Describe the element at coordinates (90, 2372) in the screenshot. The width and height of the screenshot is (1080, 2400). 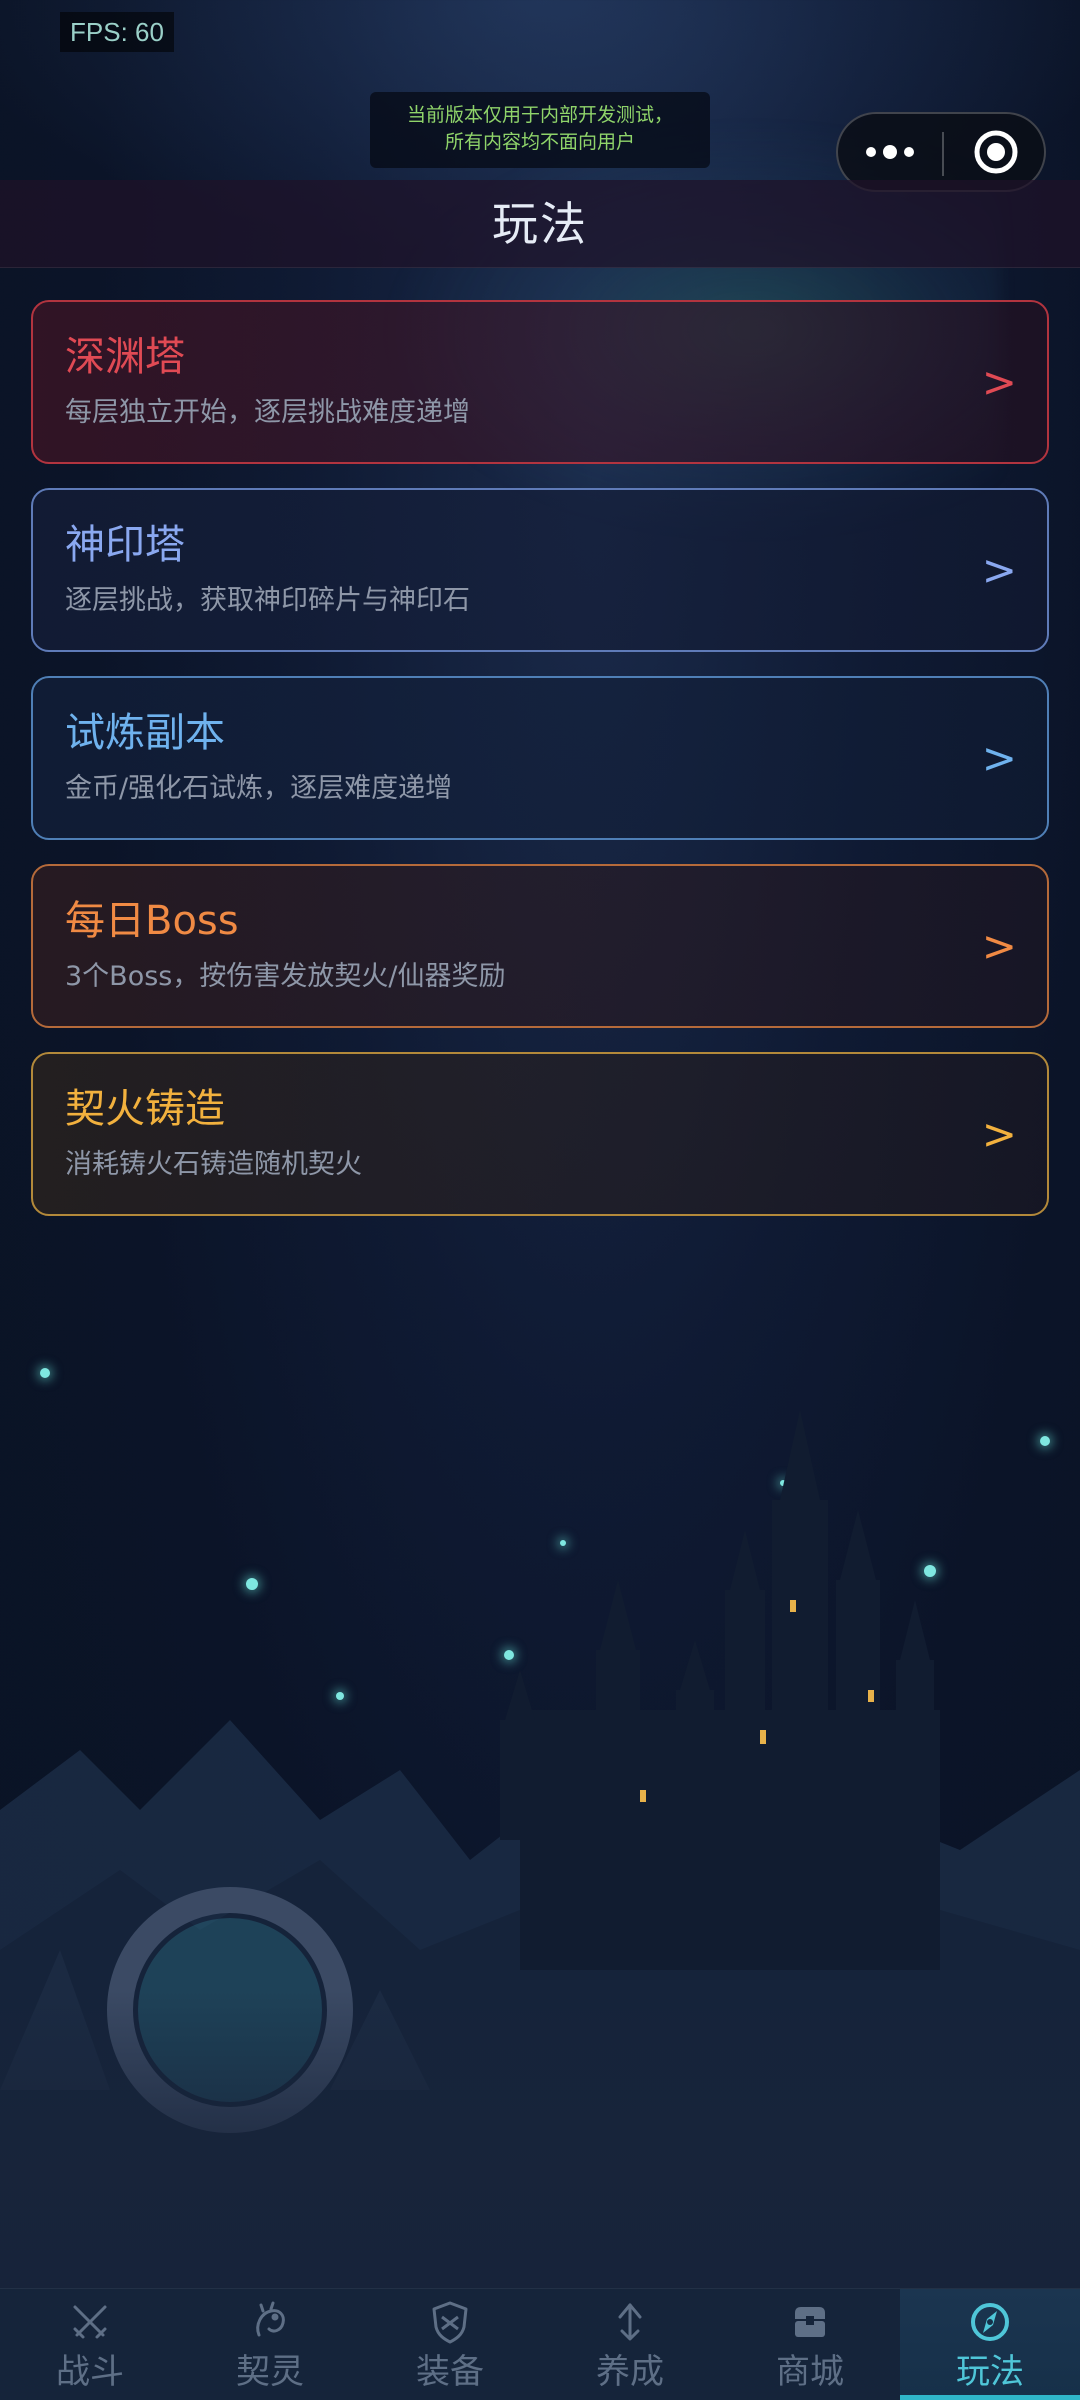
I see `tab-label: 战斗` at that location.